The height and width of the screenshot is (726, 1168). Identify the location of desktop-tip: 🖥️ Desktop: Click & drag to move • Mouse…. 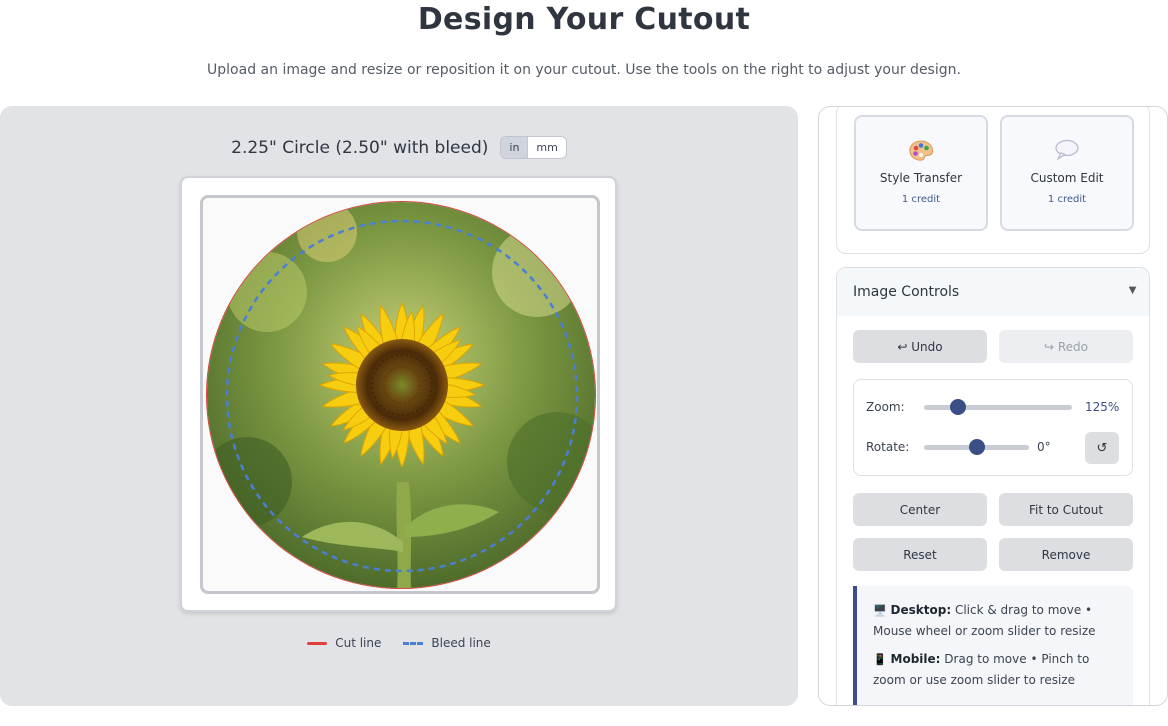
(998, 621).